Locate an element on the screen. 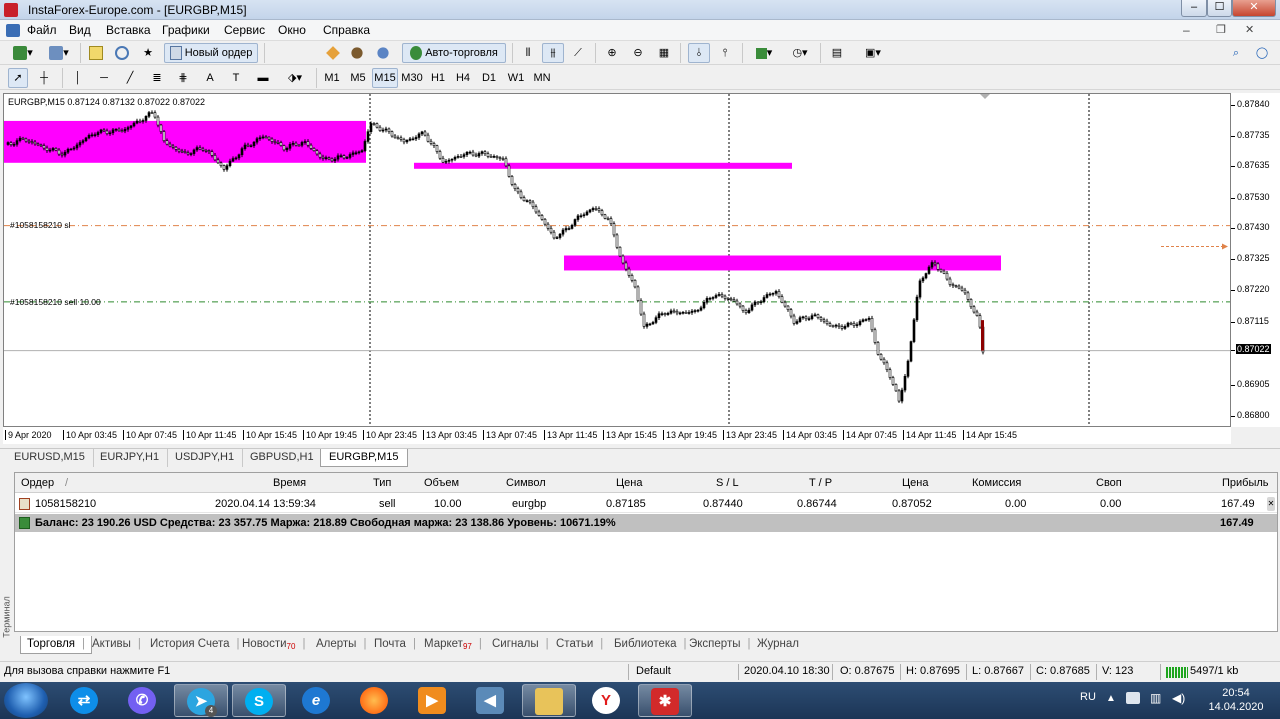 The image size is (1280, 719). rectangle-icon: ▬ is located at coordinates (263, 78).